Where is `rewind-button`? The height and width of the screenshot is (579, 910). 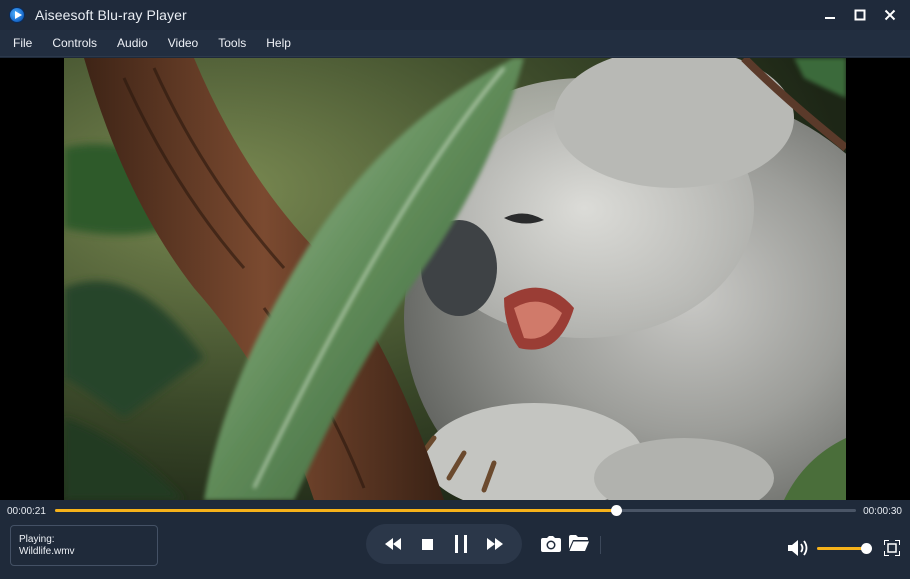
rewind-button is located at coordinates (393, 544).